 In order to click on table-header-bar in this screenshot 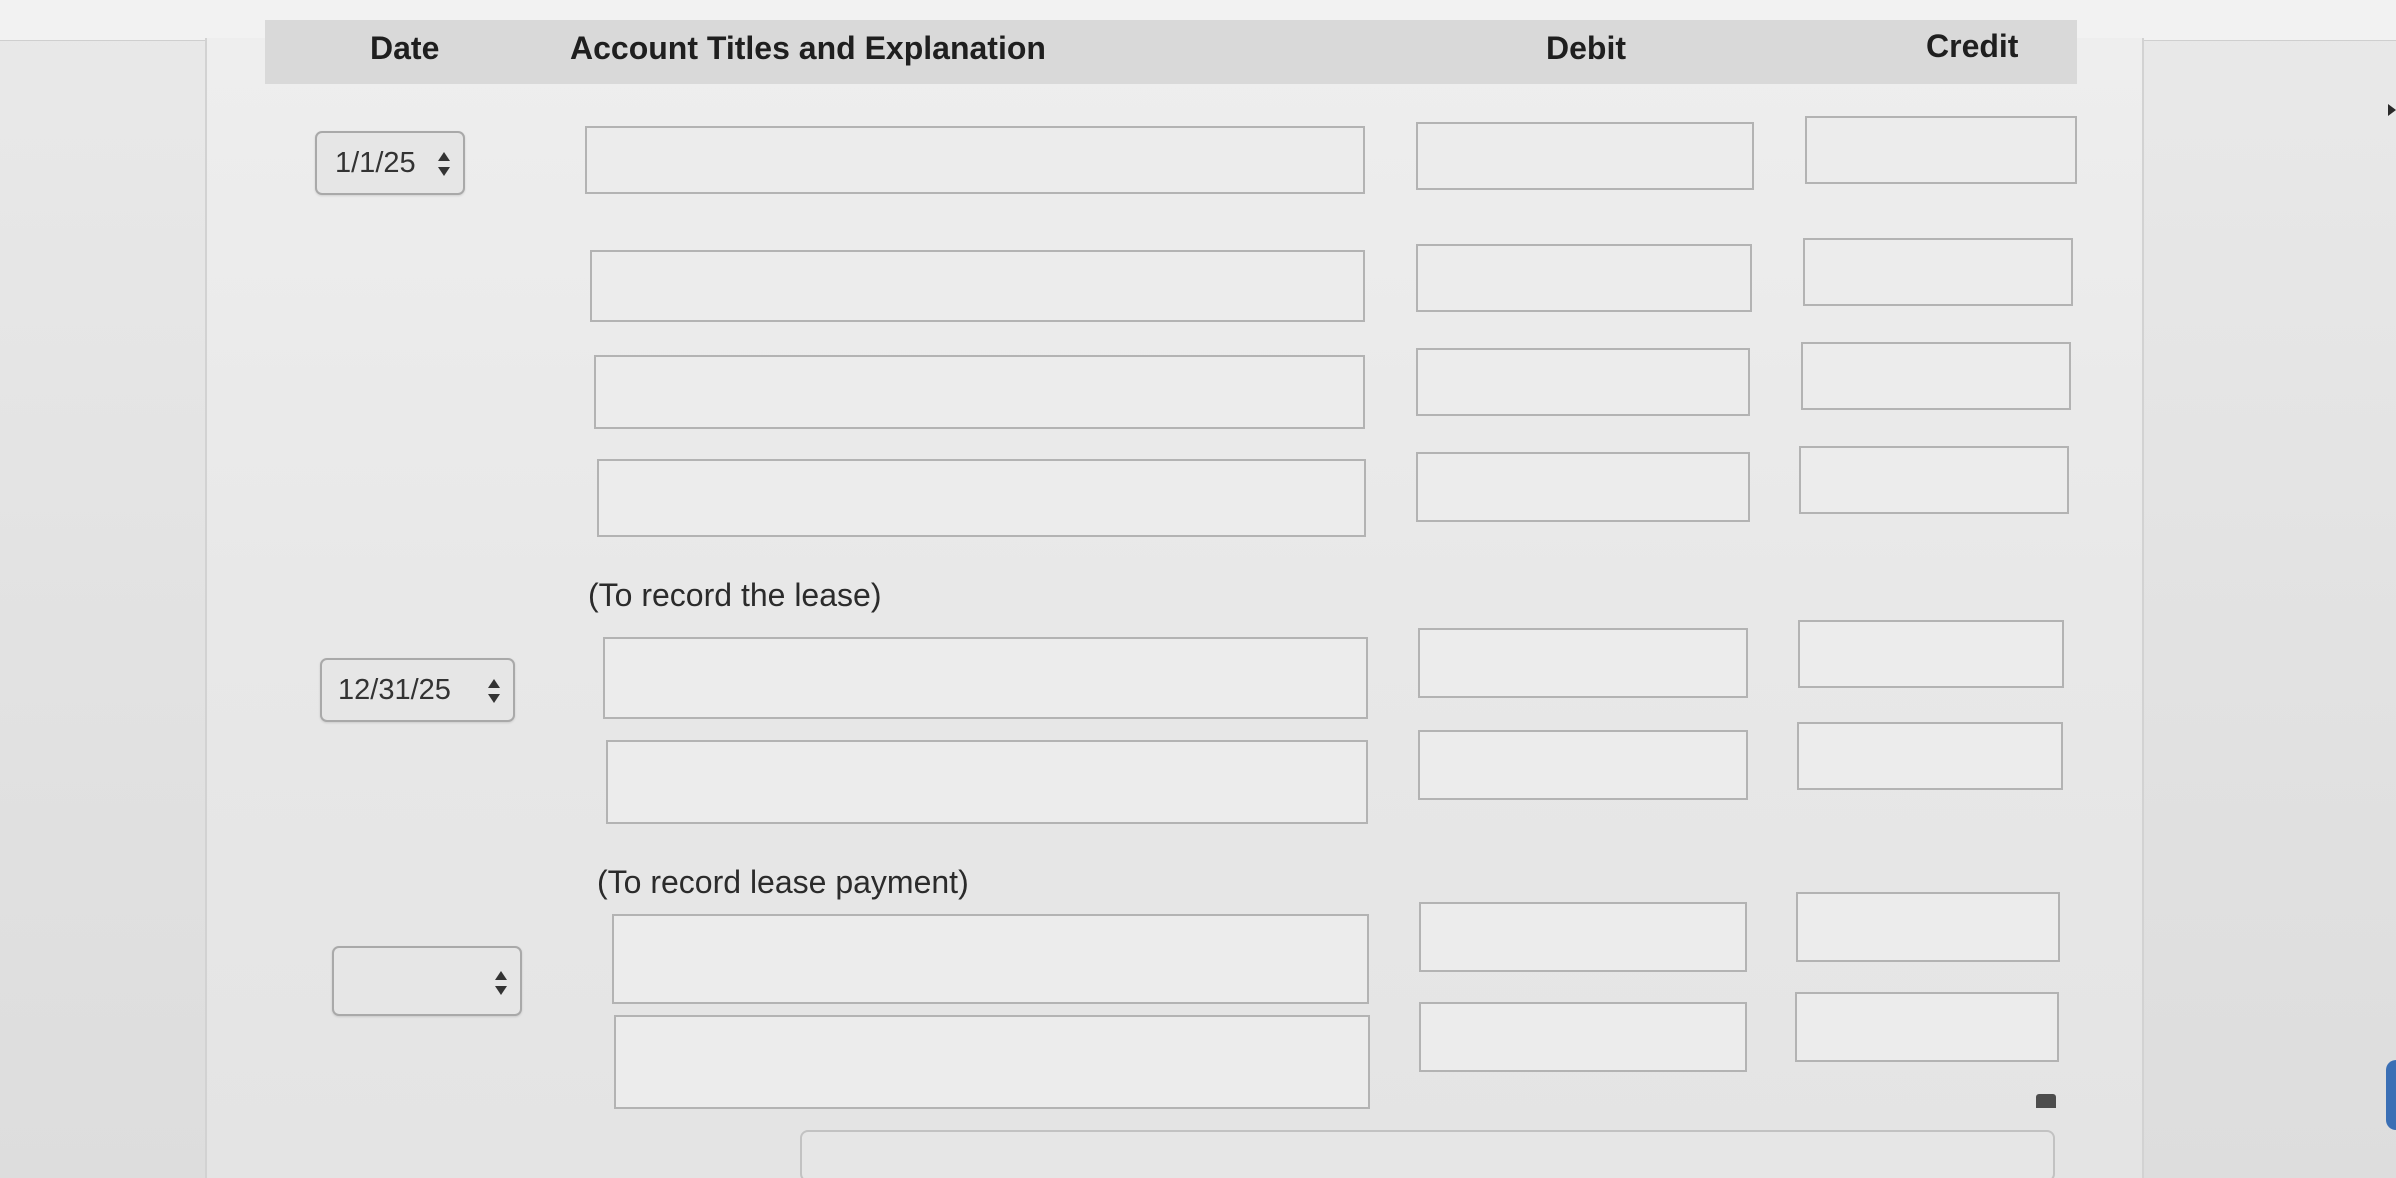, I will do `click(1171, 52)`.